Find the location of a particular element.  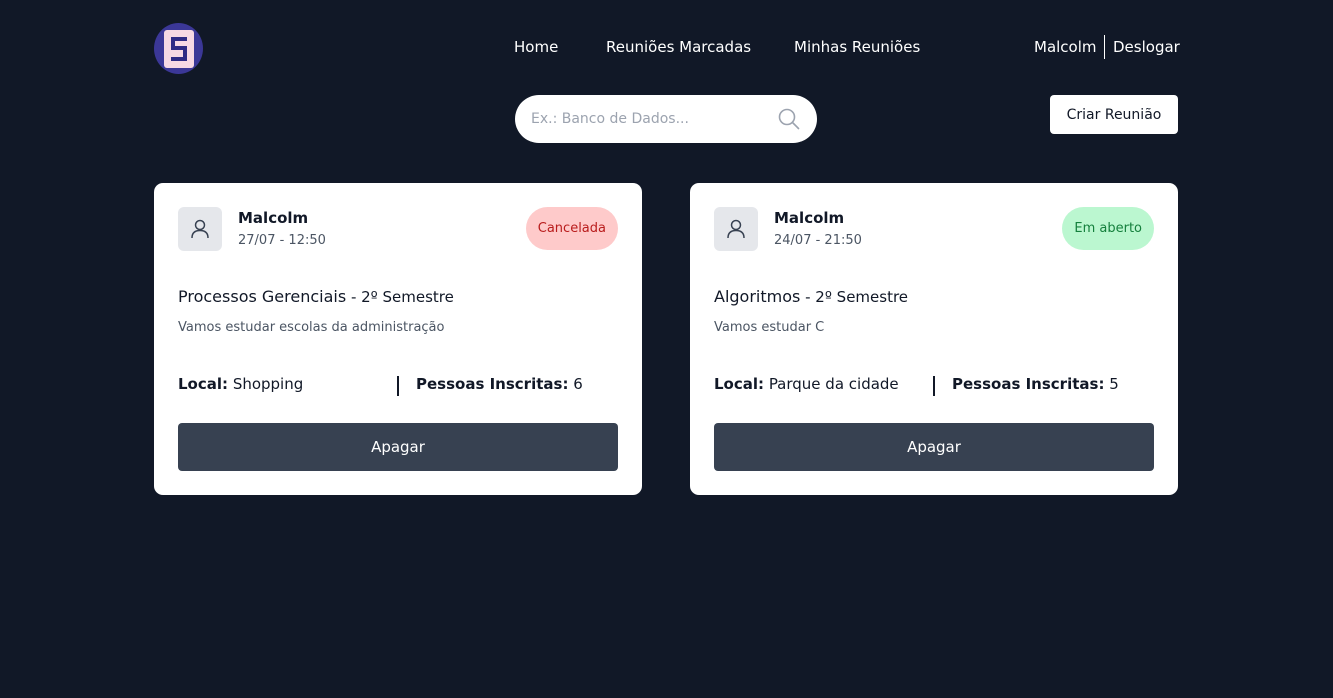

meeting-attendees: Pessoas Inscritas: 5 is located at coordinates (1035, 384).